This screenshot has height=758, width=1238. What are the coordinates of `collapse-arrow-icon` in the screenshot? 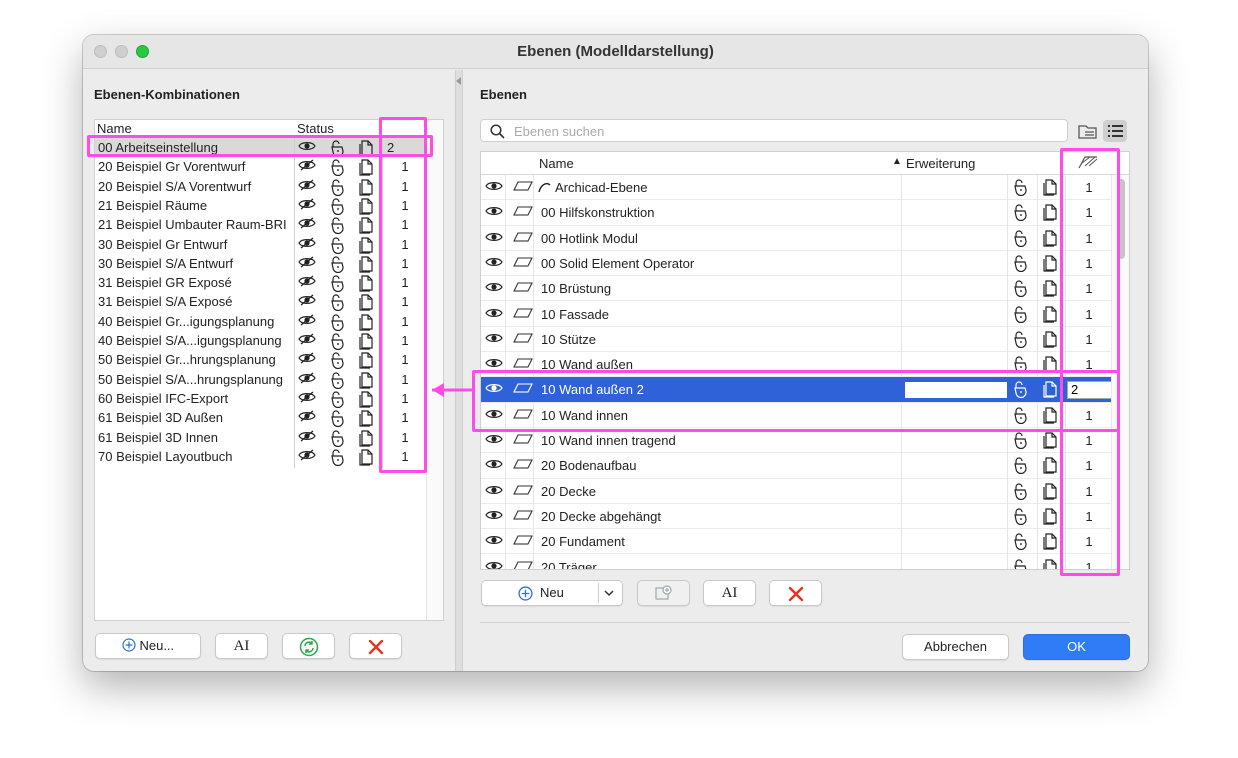 It's located at (458, 81).